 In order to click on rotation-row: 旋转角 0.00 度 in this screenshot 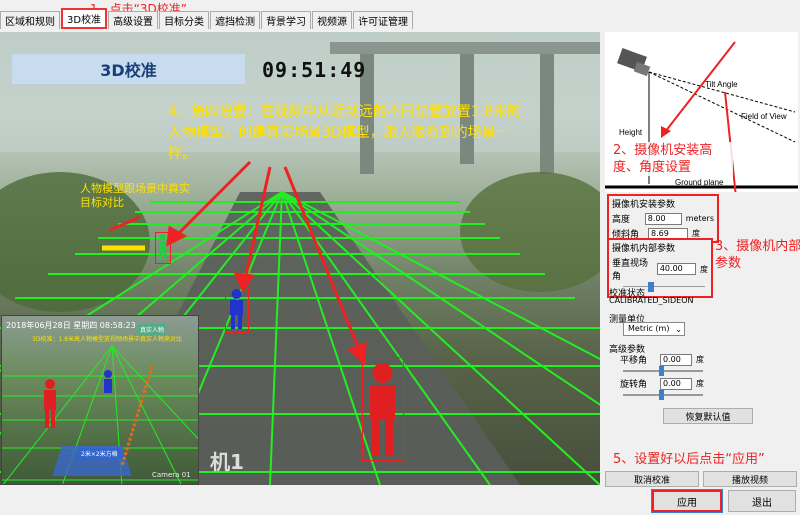, I will do `click(662, 383)`.